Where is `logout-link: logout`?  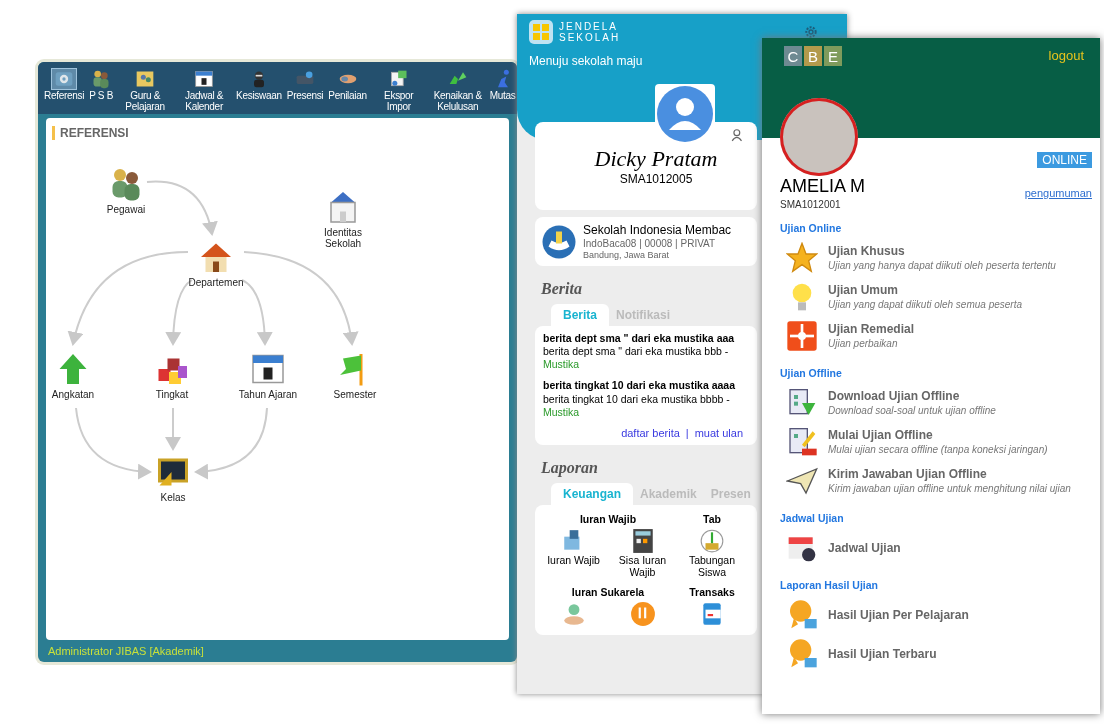 logout-link: logout is located at coordinates (1066, 55).